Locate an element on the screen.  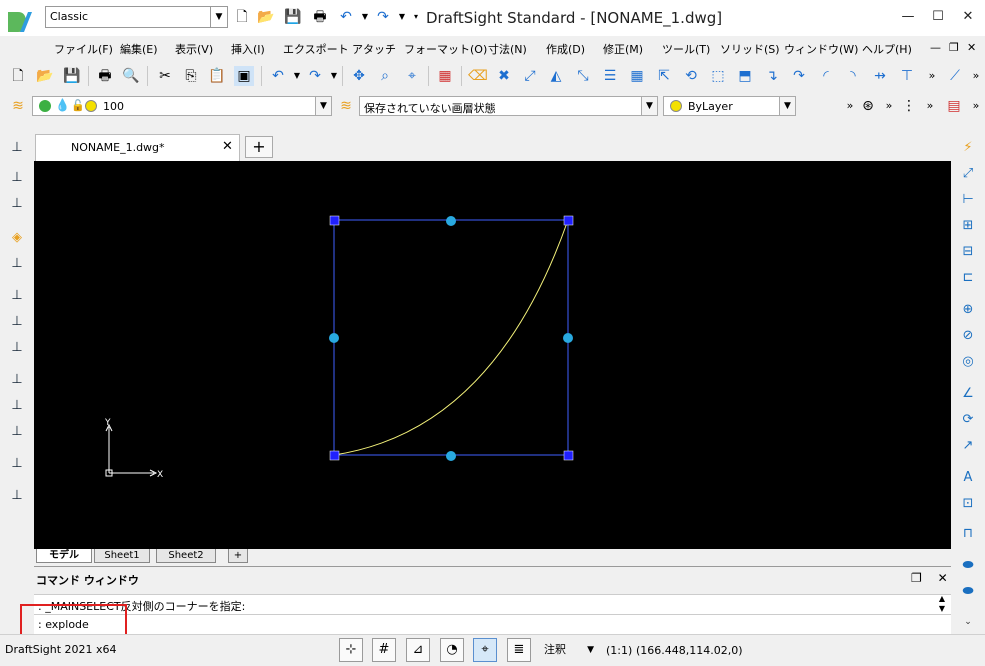
new-file-icon: 🗋 is located at coordinates (242, 17).